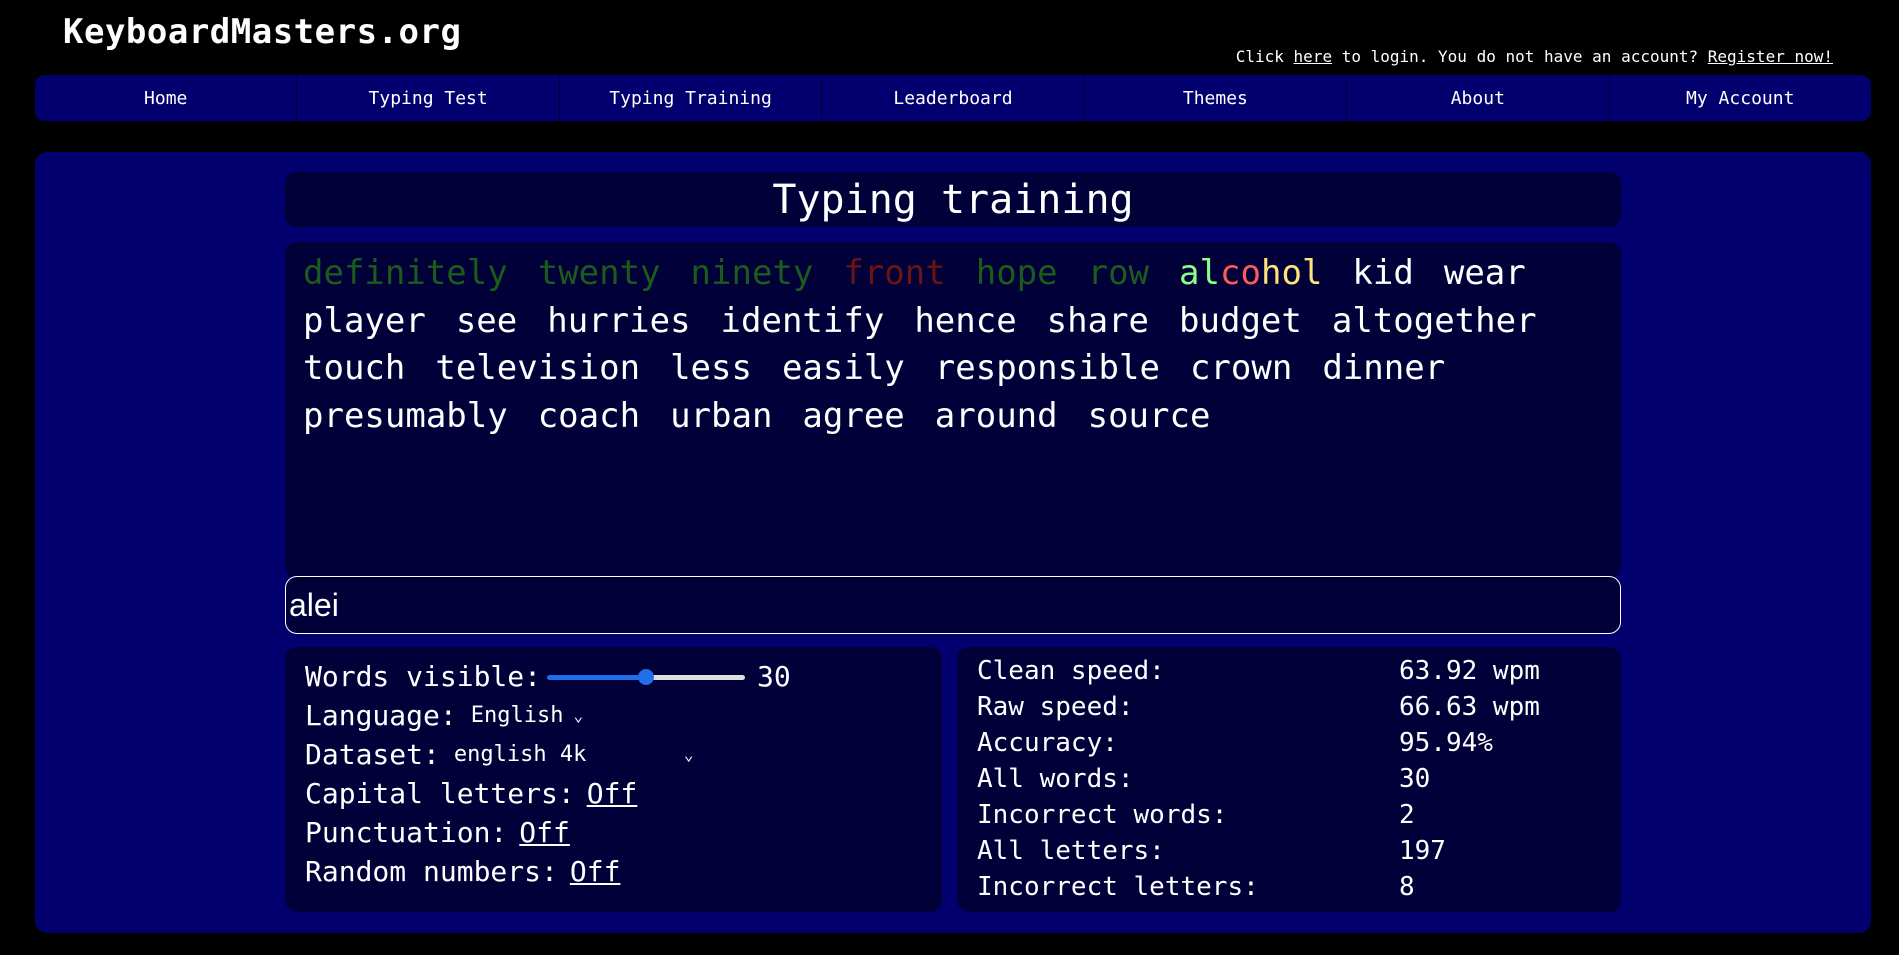 The height and width of the screenshot is (955, 1899). Describe the element at coordinates (1484, 273) in the screenshot. I see `upcoming-word: wear` at that location.